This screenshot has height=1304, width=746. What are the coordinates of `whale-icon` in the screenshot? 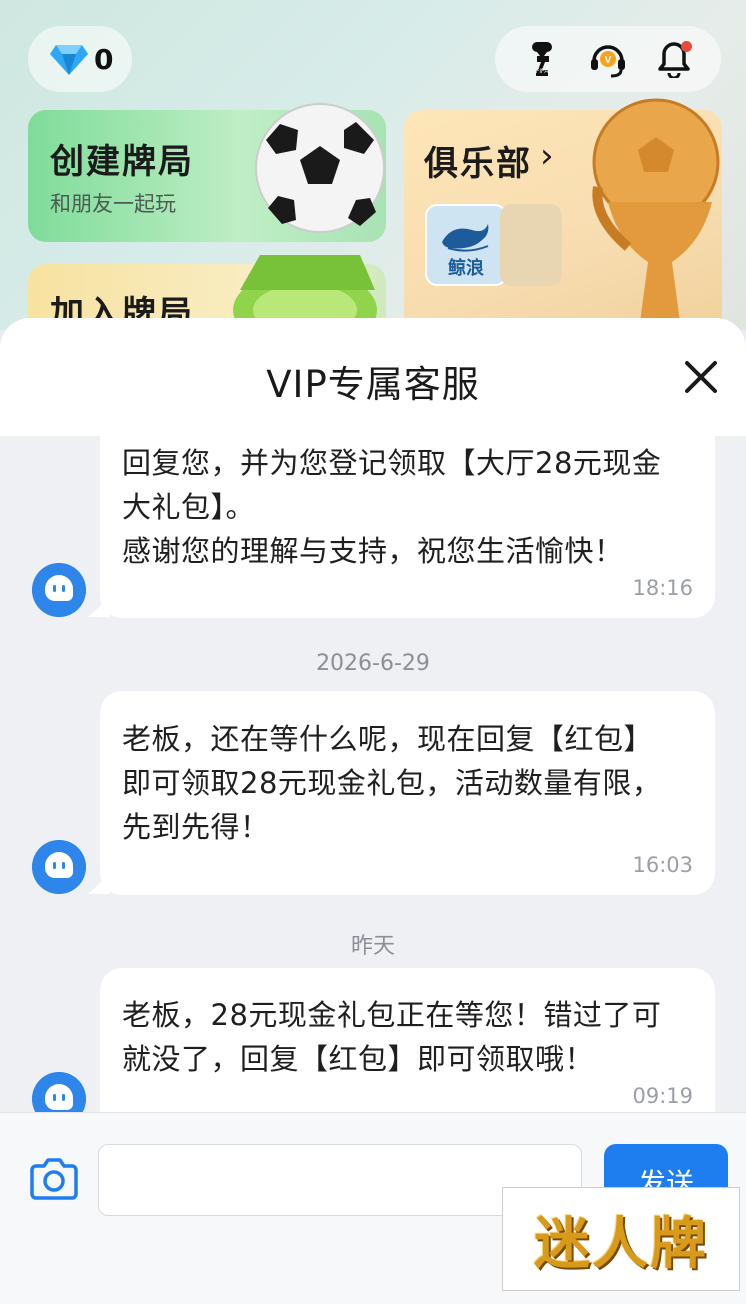 It's located at (465, 238).